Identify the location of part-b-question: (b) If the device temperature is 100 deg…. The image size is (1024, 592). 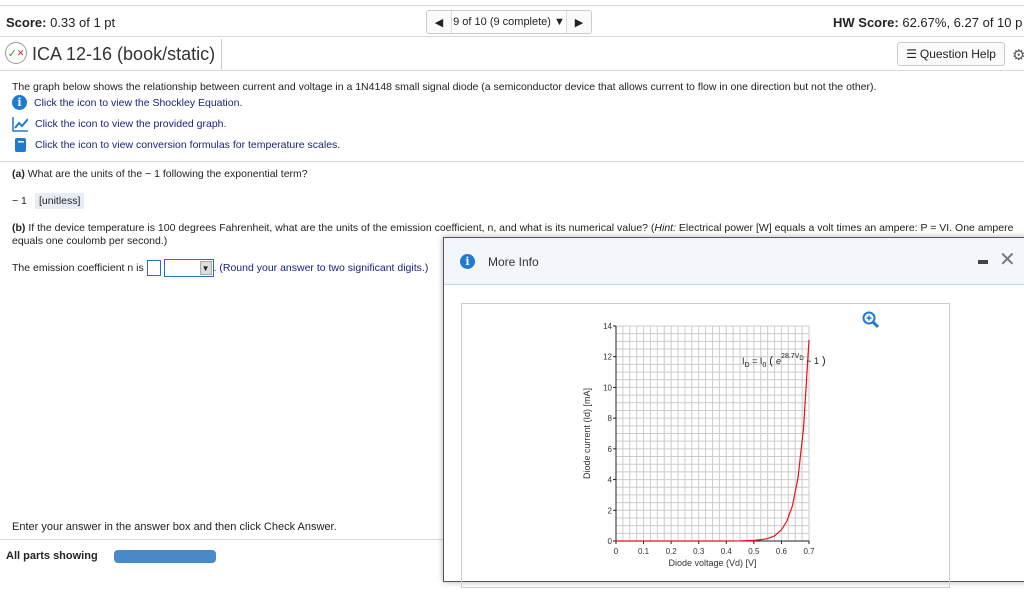
(512, 228).